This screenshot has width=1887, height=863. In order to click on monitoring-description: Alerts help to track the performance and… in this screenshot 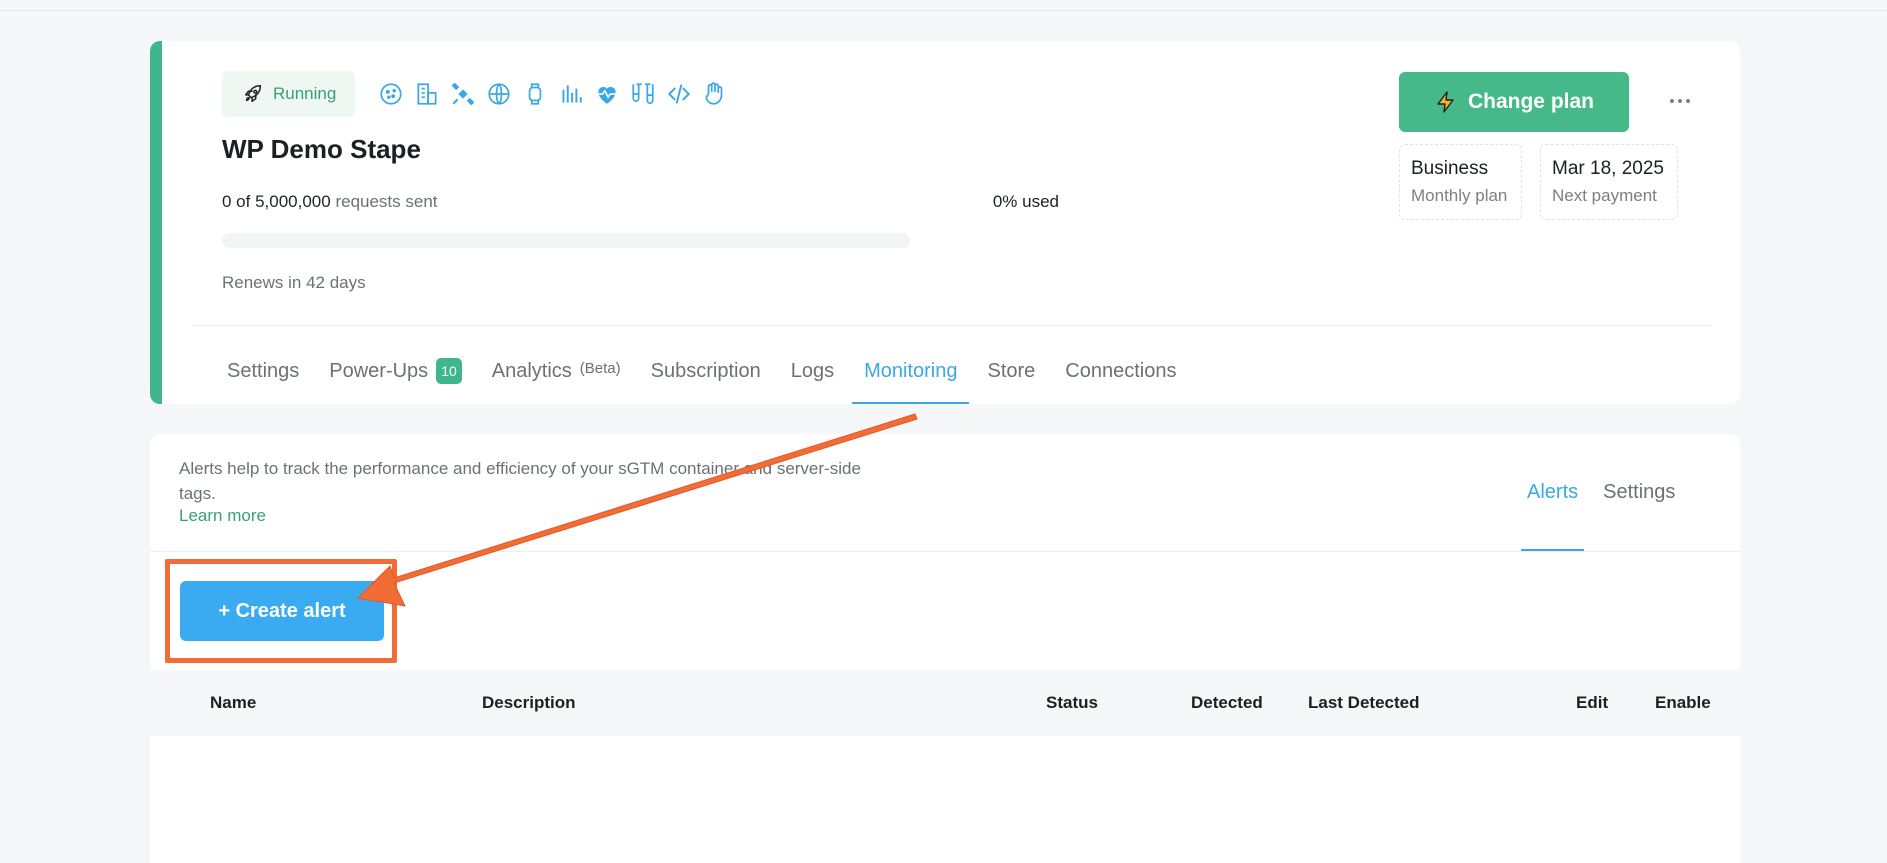, I will do `click(520, 481)`.